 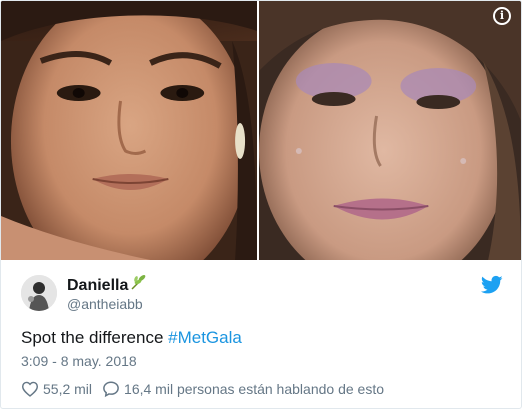 I want to click on like-action: 55,2 mil, so click(x=56, y=389).